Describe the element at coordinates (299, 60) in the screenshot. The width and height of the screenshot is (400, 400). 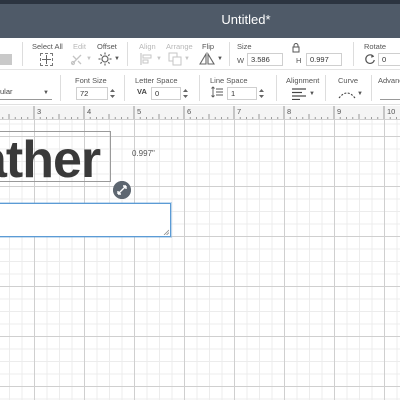
I see `height-letter: H` at that location.